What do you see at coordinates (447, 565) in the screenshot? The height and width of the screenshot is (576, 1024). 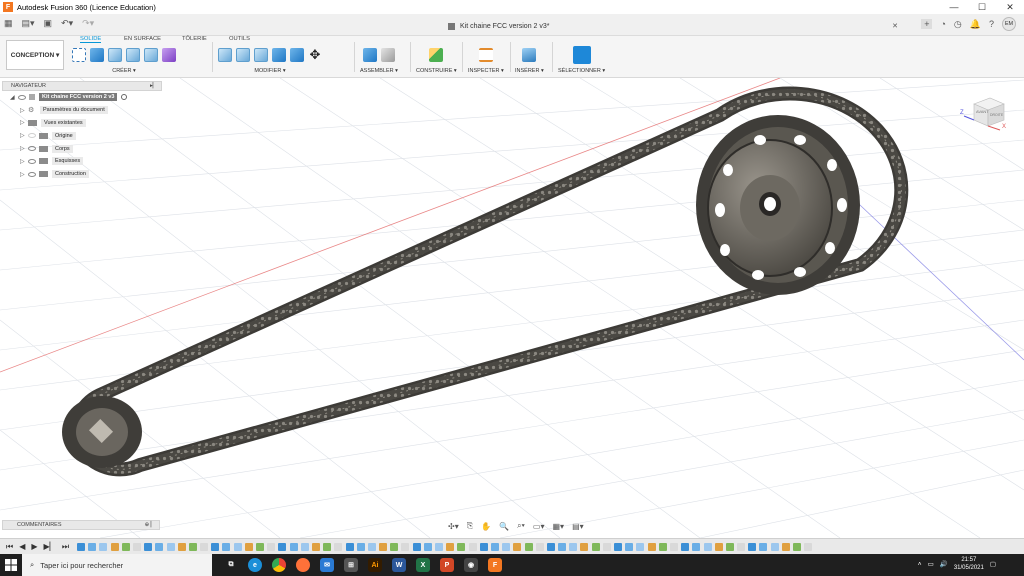 I see `powerpoint-icon: P` at bounding box center [447, 565].